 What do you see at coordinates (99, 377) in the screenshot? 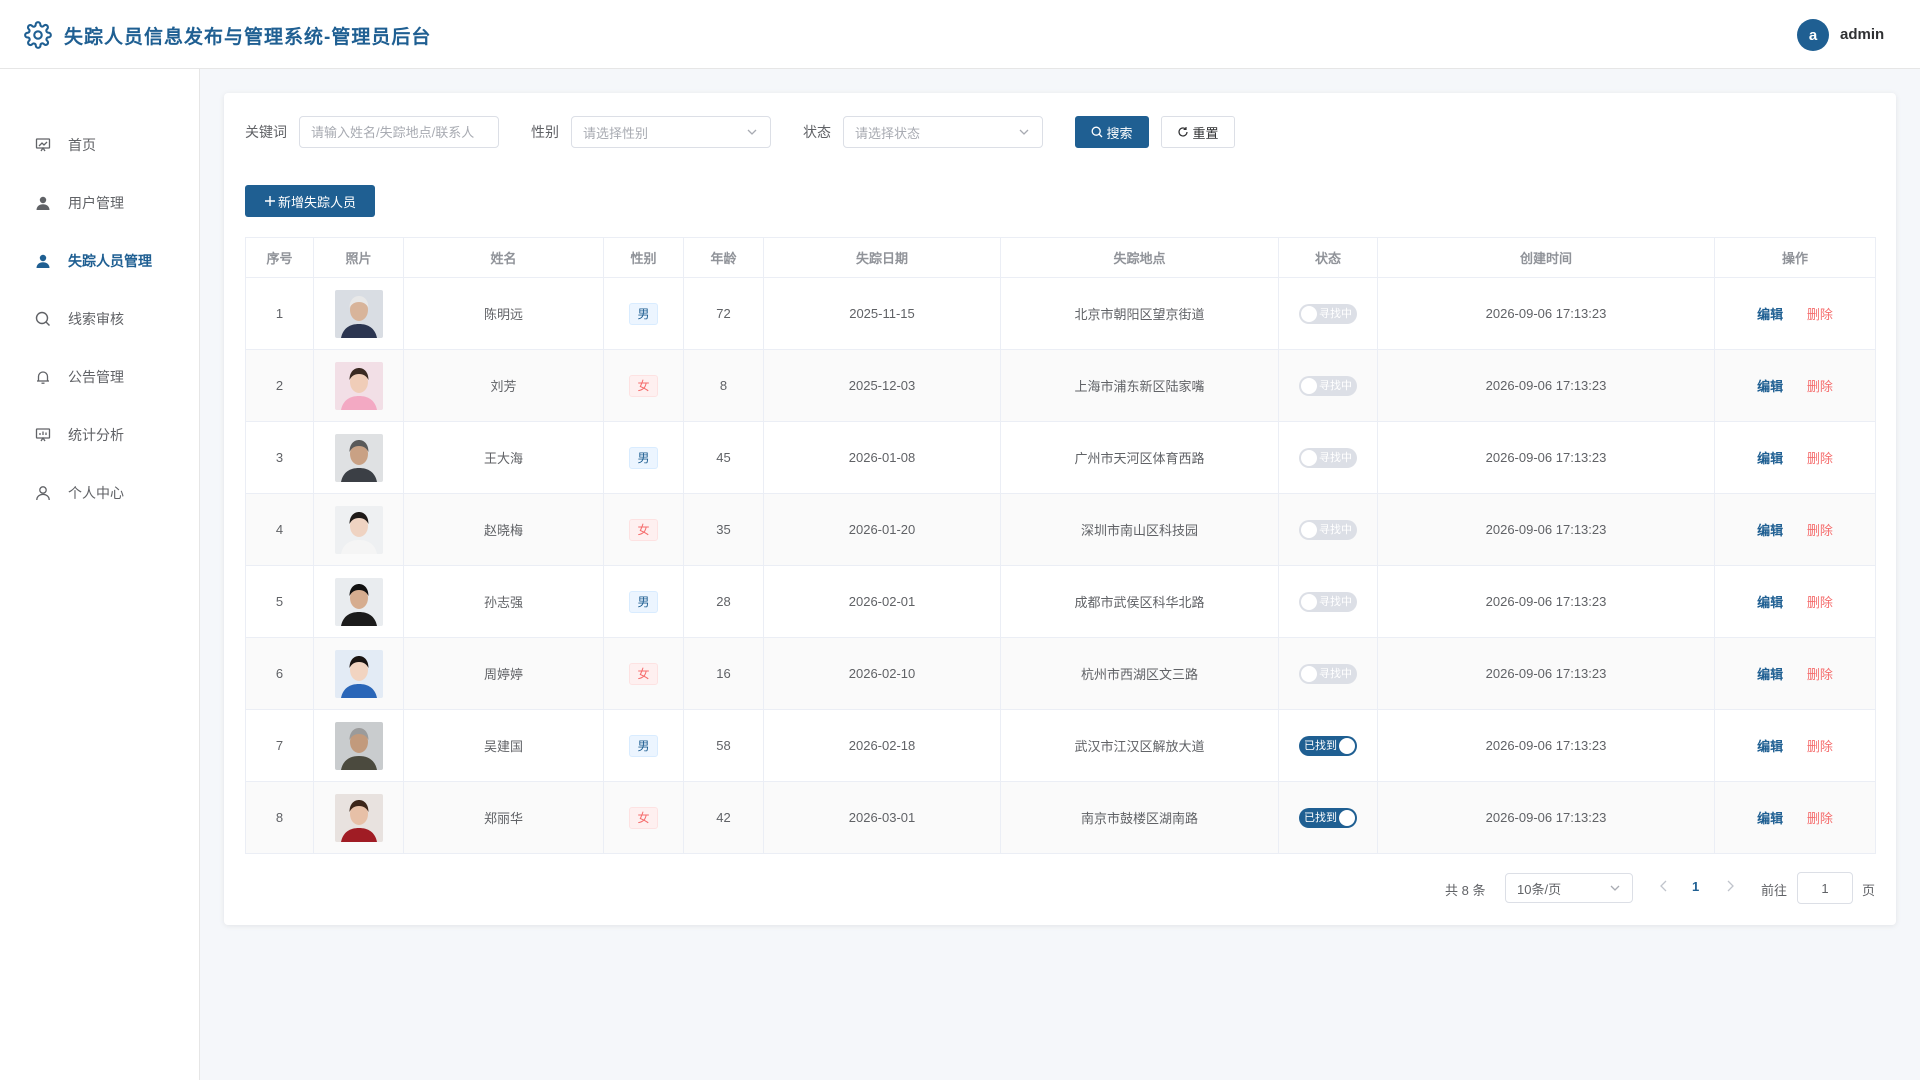
I see `sidebar-item-announcements: 公告管理` at bounding box center [99, 377].